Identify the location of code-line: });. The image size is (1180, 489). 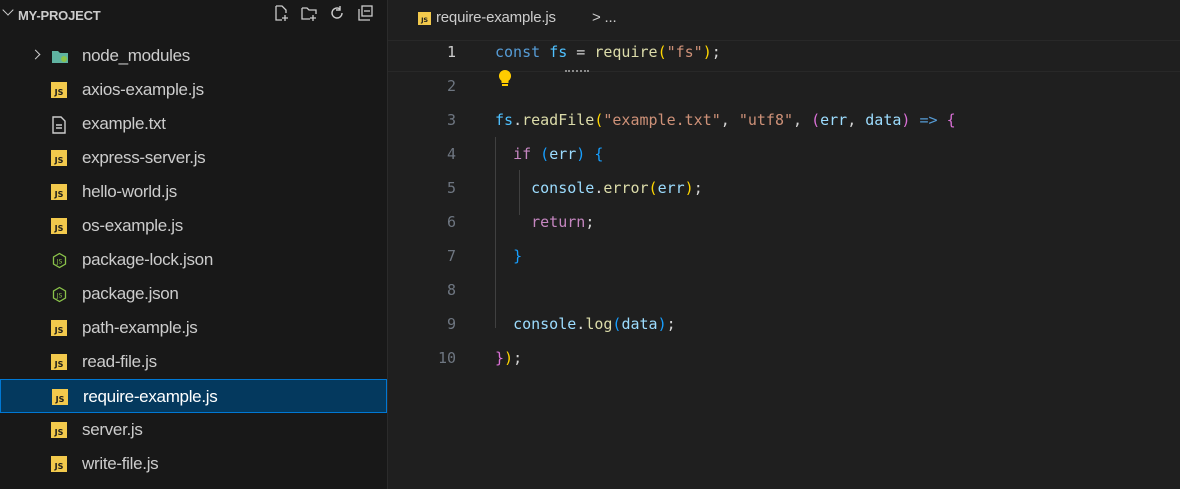
(508, 358).